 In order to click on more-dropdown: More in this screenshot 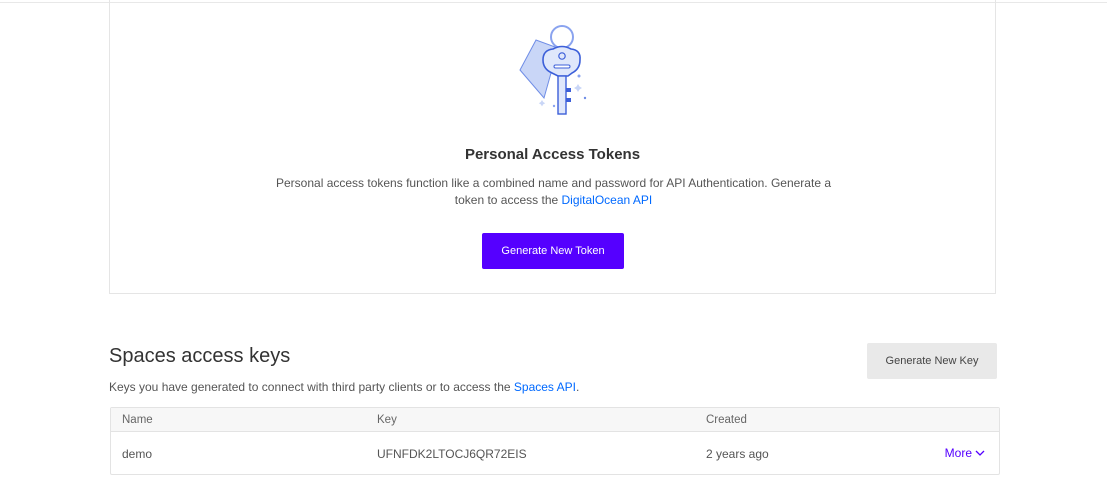, I will do `click(965, 453)`.